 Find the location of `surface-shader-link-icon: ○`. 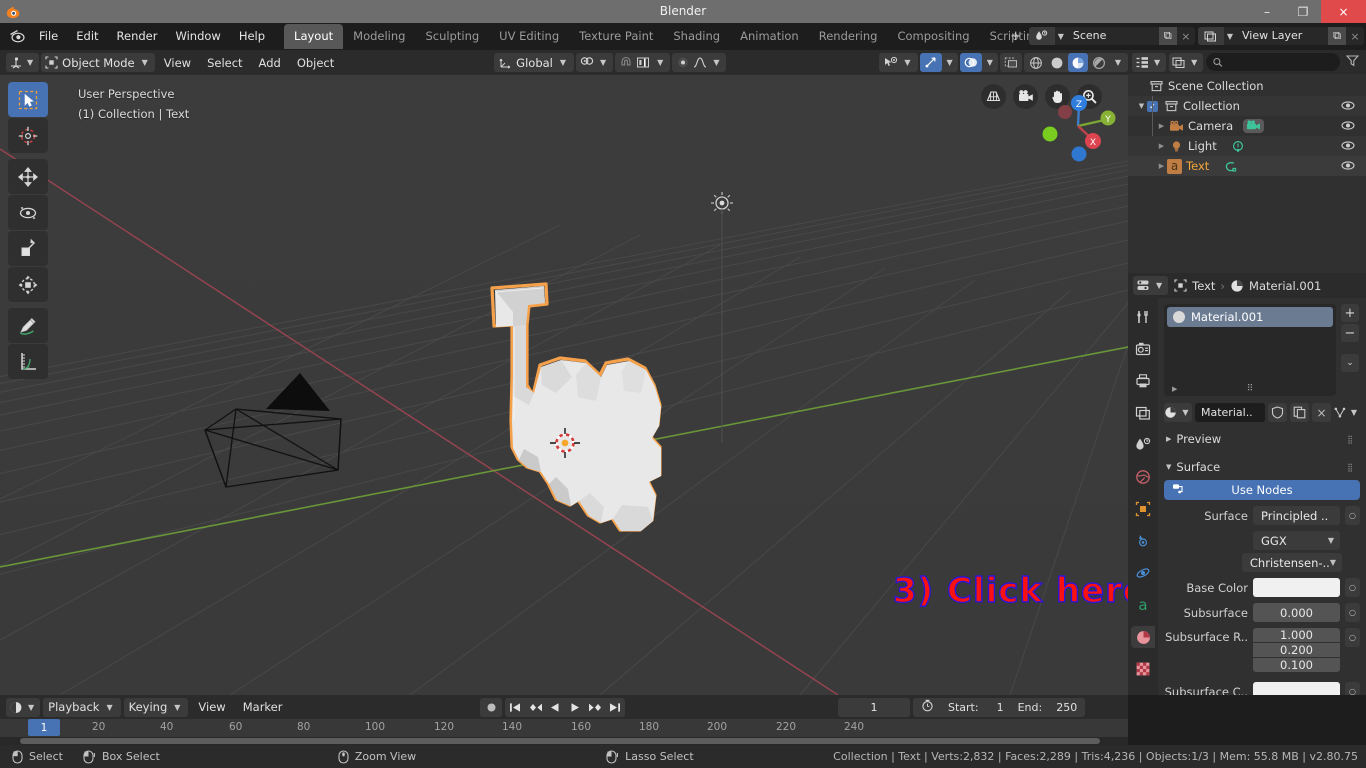

surface-shader-link-icon: ○ is located at coordinates (1352, 515).